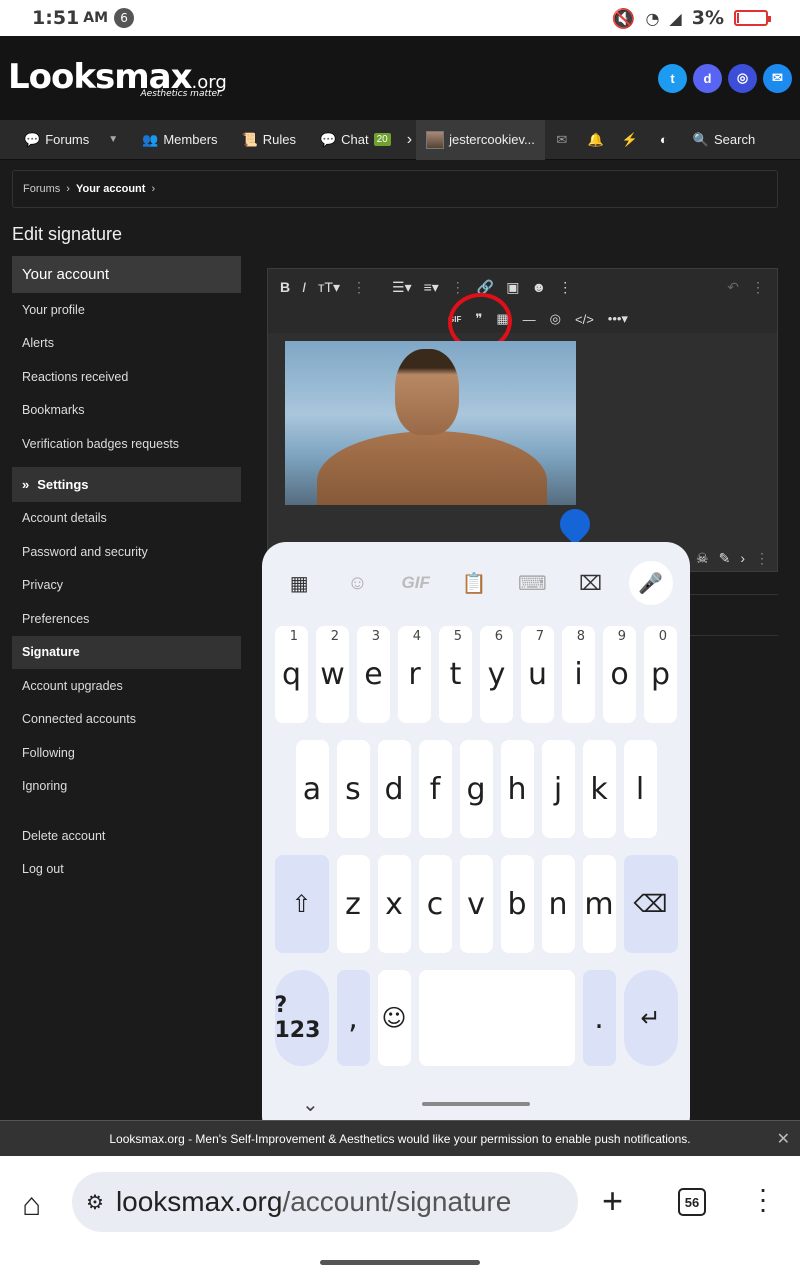  What do you see at coordinates (291, 674) in the screenshot?
I see `key-q: 1q` at bounding box center [291, 674].